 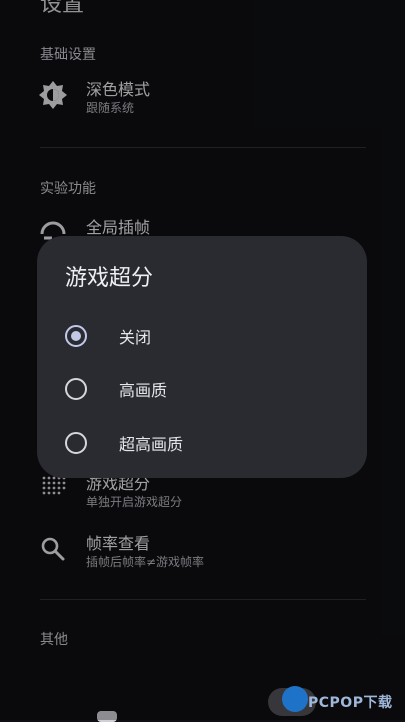 I want to click on option-label: 关闭, so click(x=135, y=337).